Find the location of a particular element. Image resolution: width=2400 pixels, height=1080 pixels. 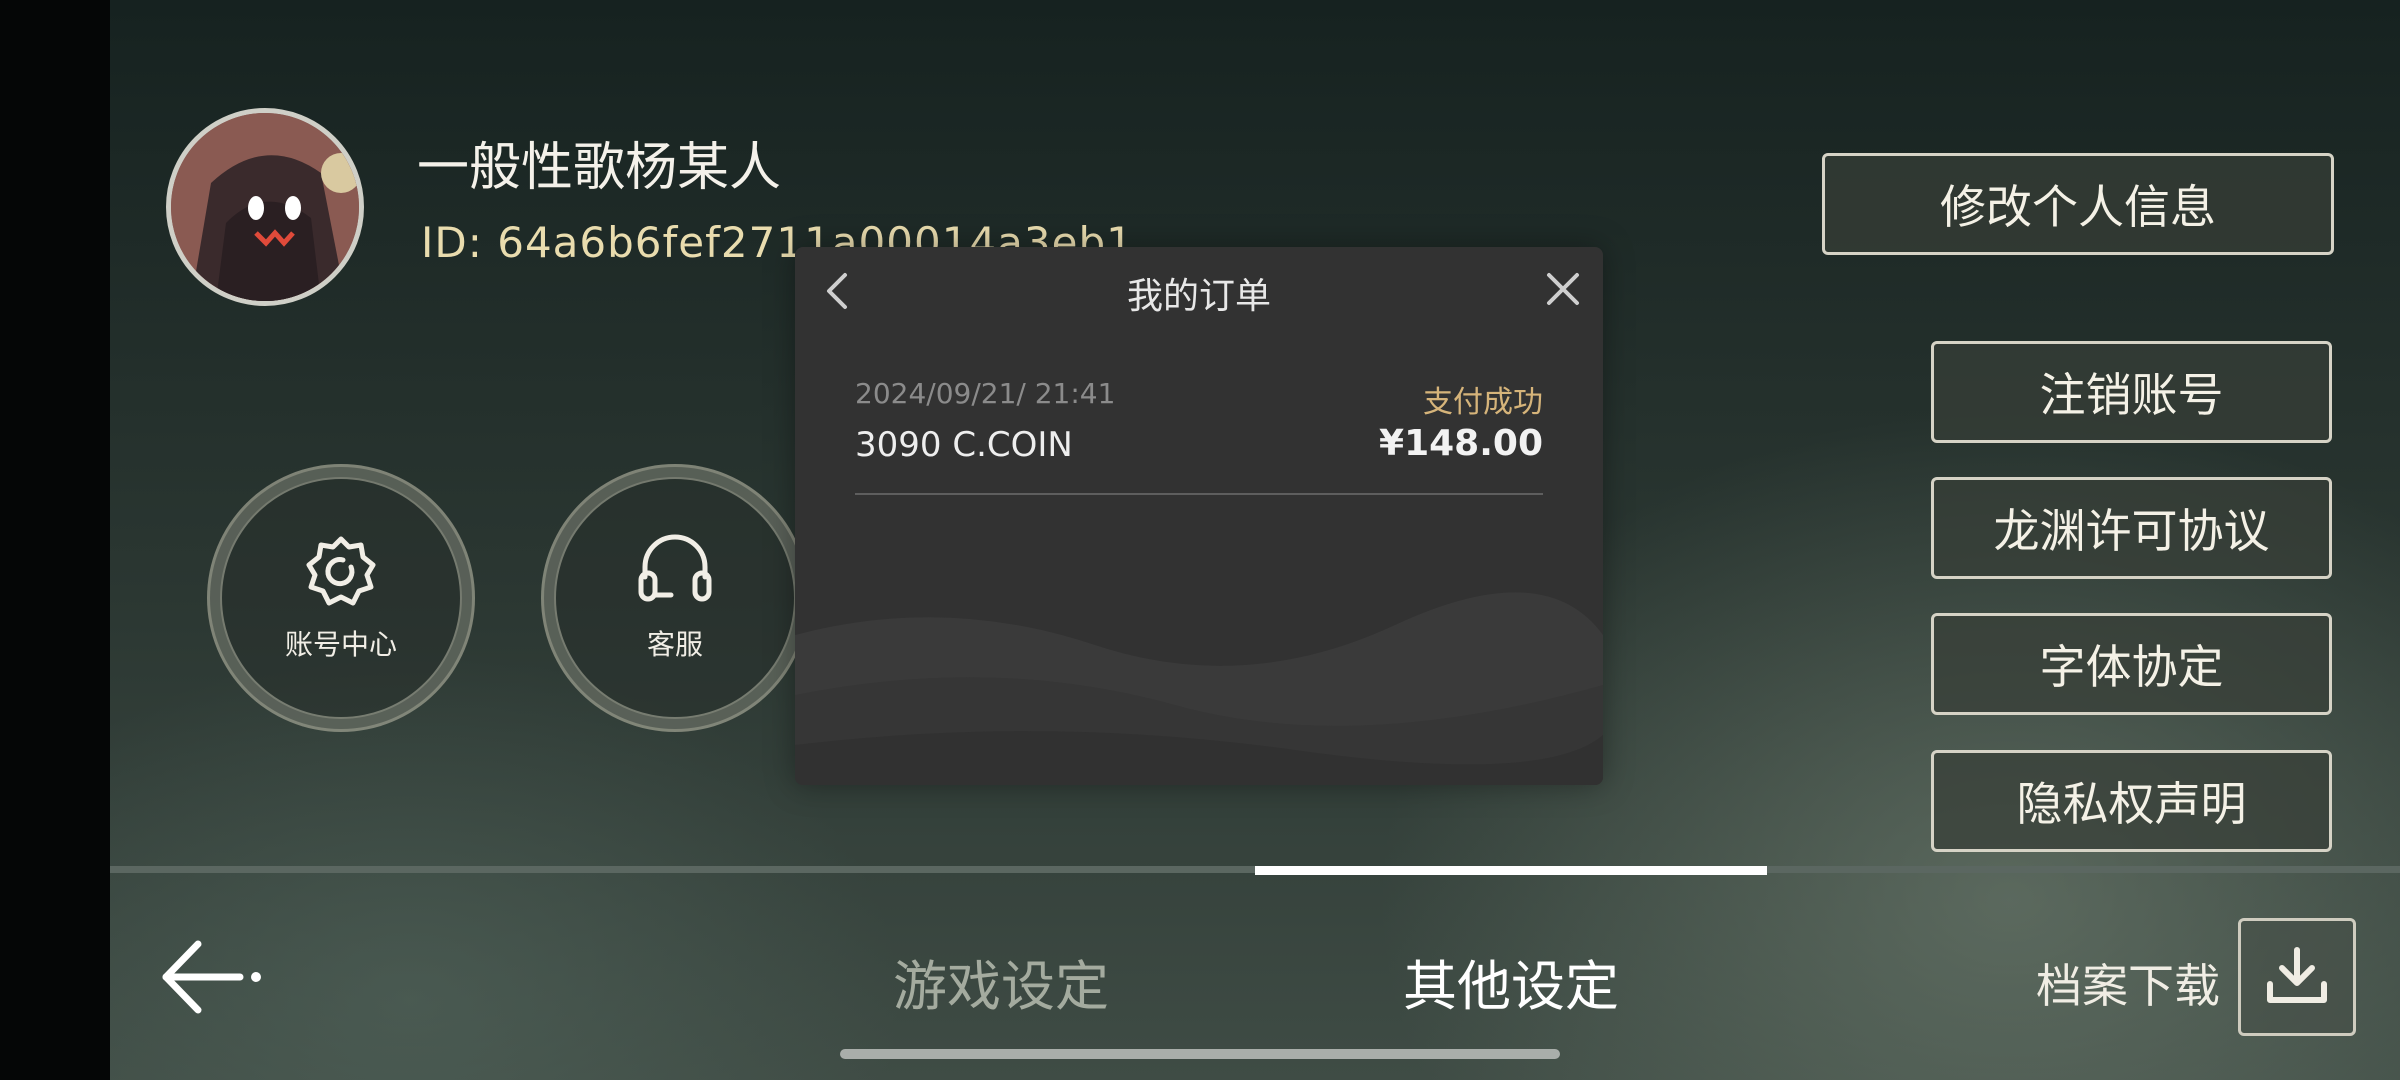

font-agreement-button: 字体协定 is located at coordinates (2131, 664).